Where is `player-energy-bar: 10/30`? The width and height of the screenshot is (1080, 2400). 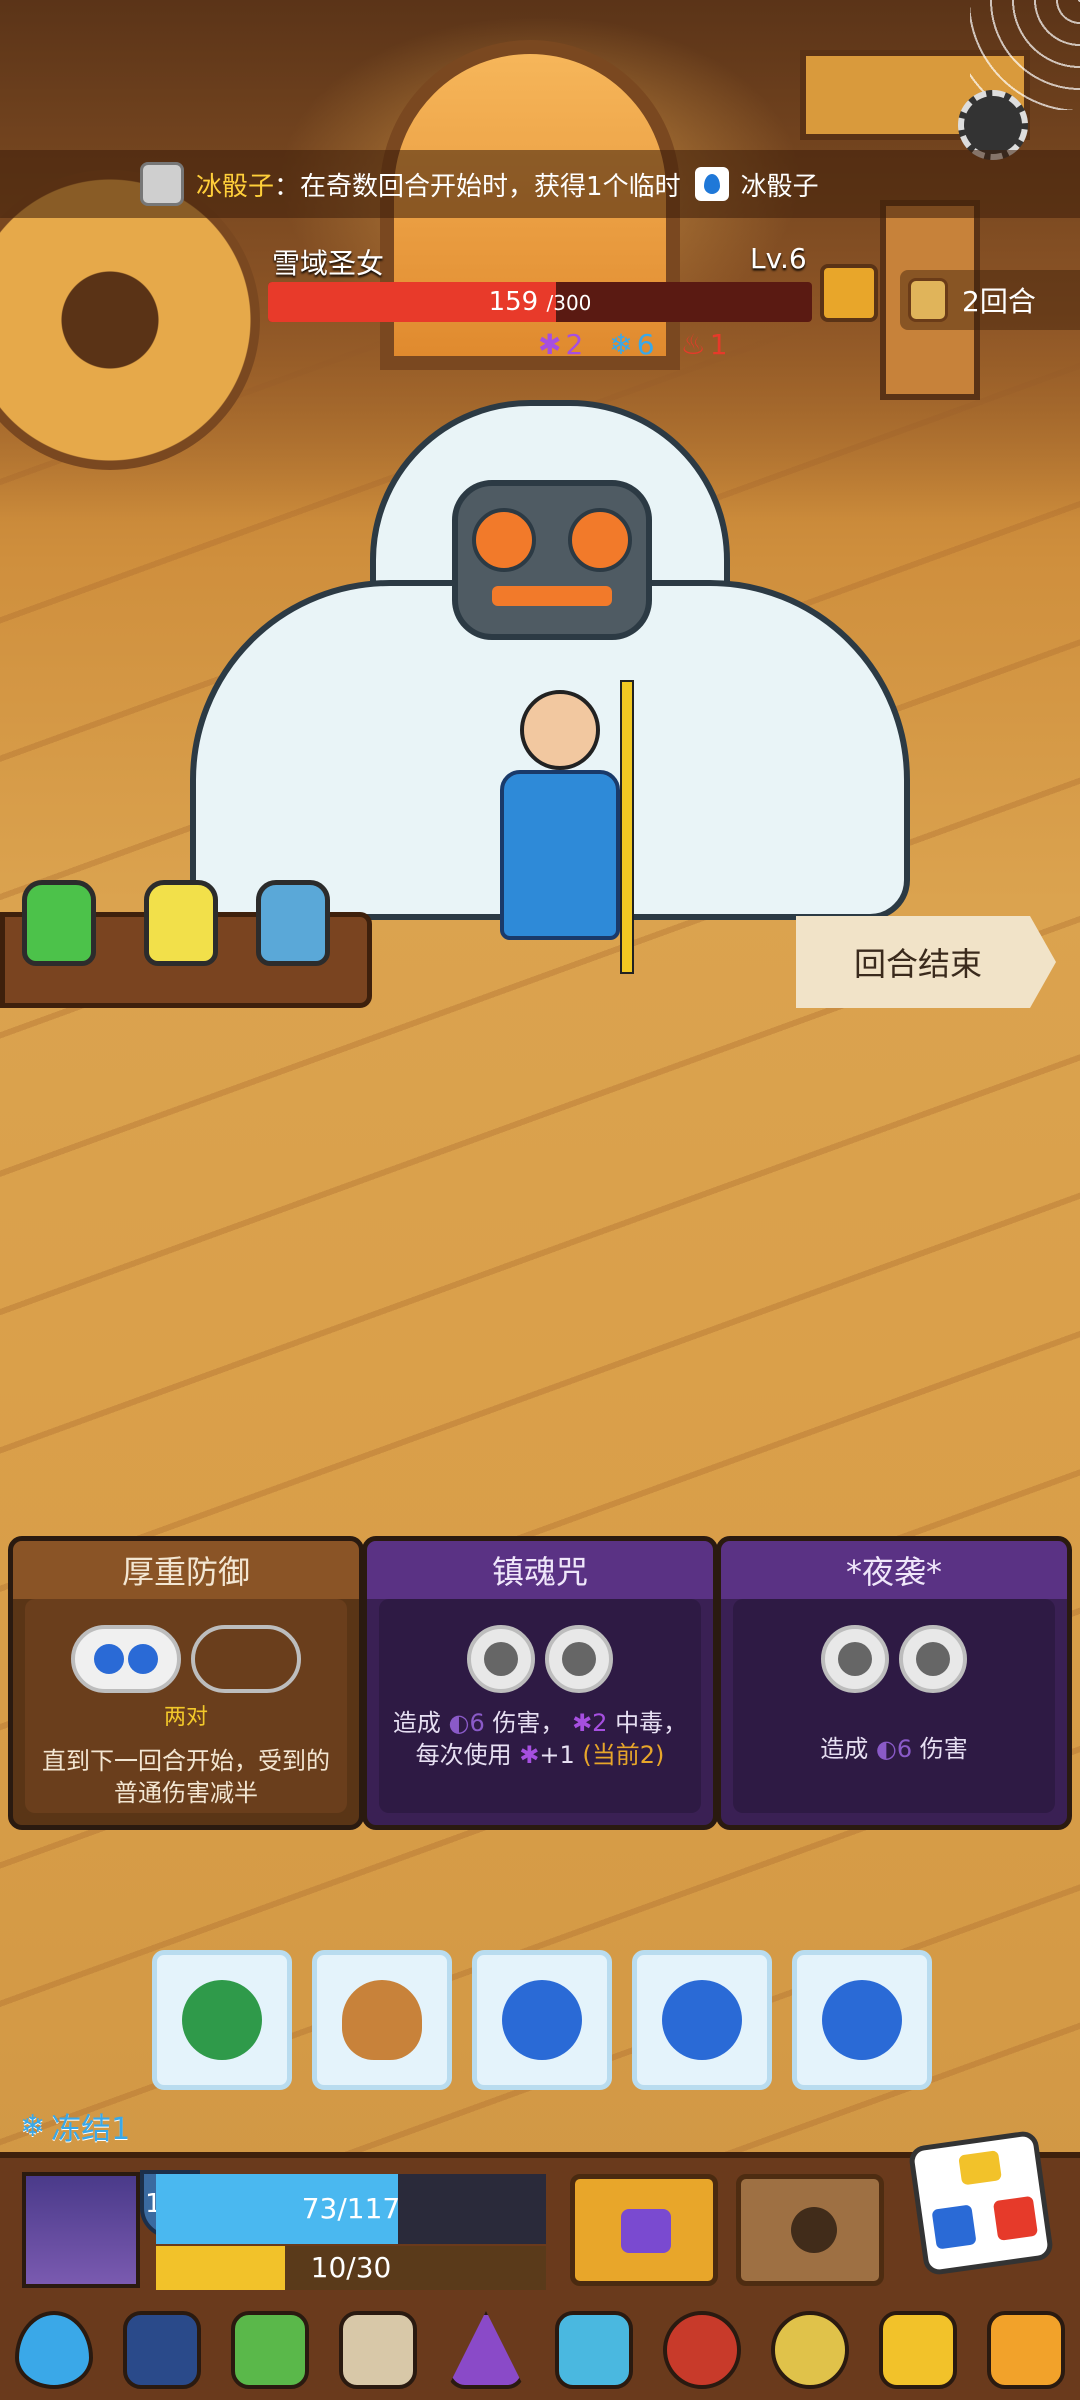
player-energy-bar: 10/30 is located at coordinates (351, 2268).